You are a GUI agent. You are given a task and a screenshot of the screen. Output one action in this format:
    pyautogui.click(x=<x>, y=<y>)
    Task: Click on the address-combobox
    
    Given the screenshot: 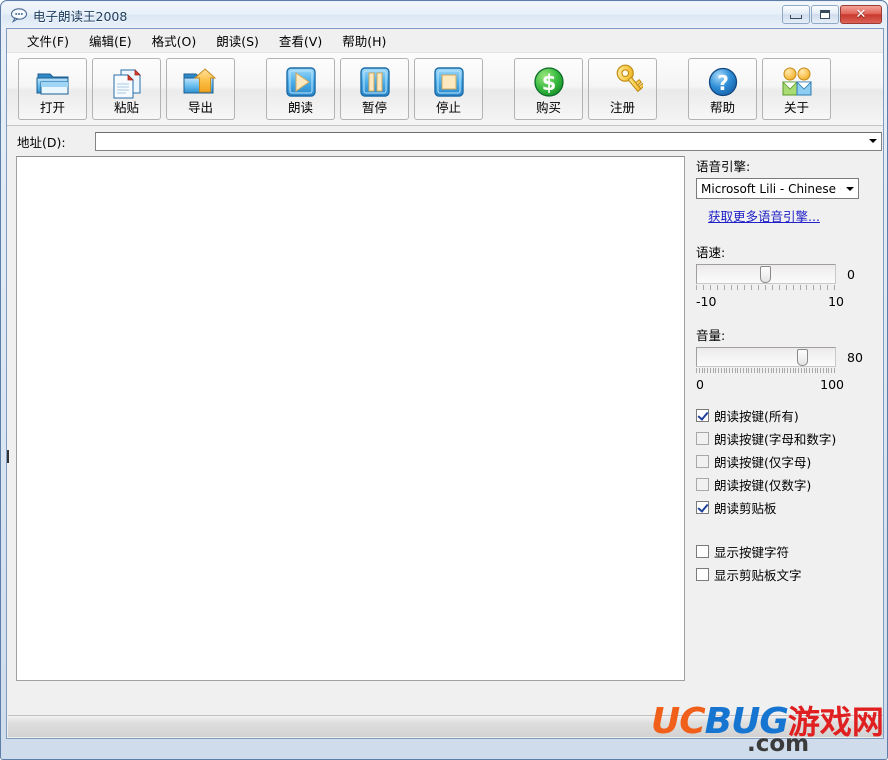 What is the action you would take?
    pyautogui.click(x=488, y=141)
    